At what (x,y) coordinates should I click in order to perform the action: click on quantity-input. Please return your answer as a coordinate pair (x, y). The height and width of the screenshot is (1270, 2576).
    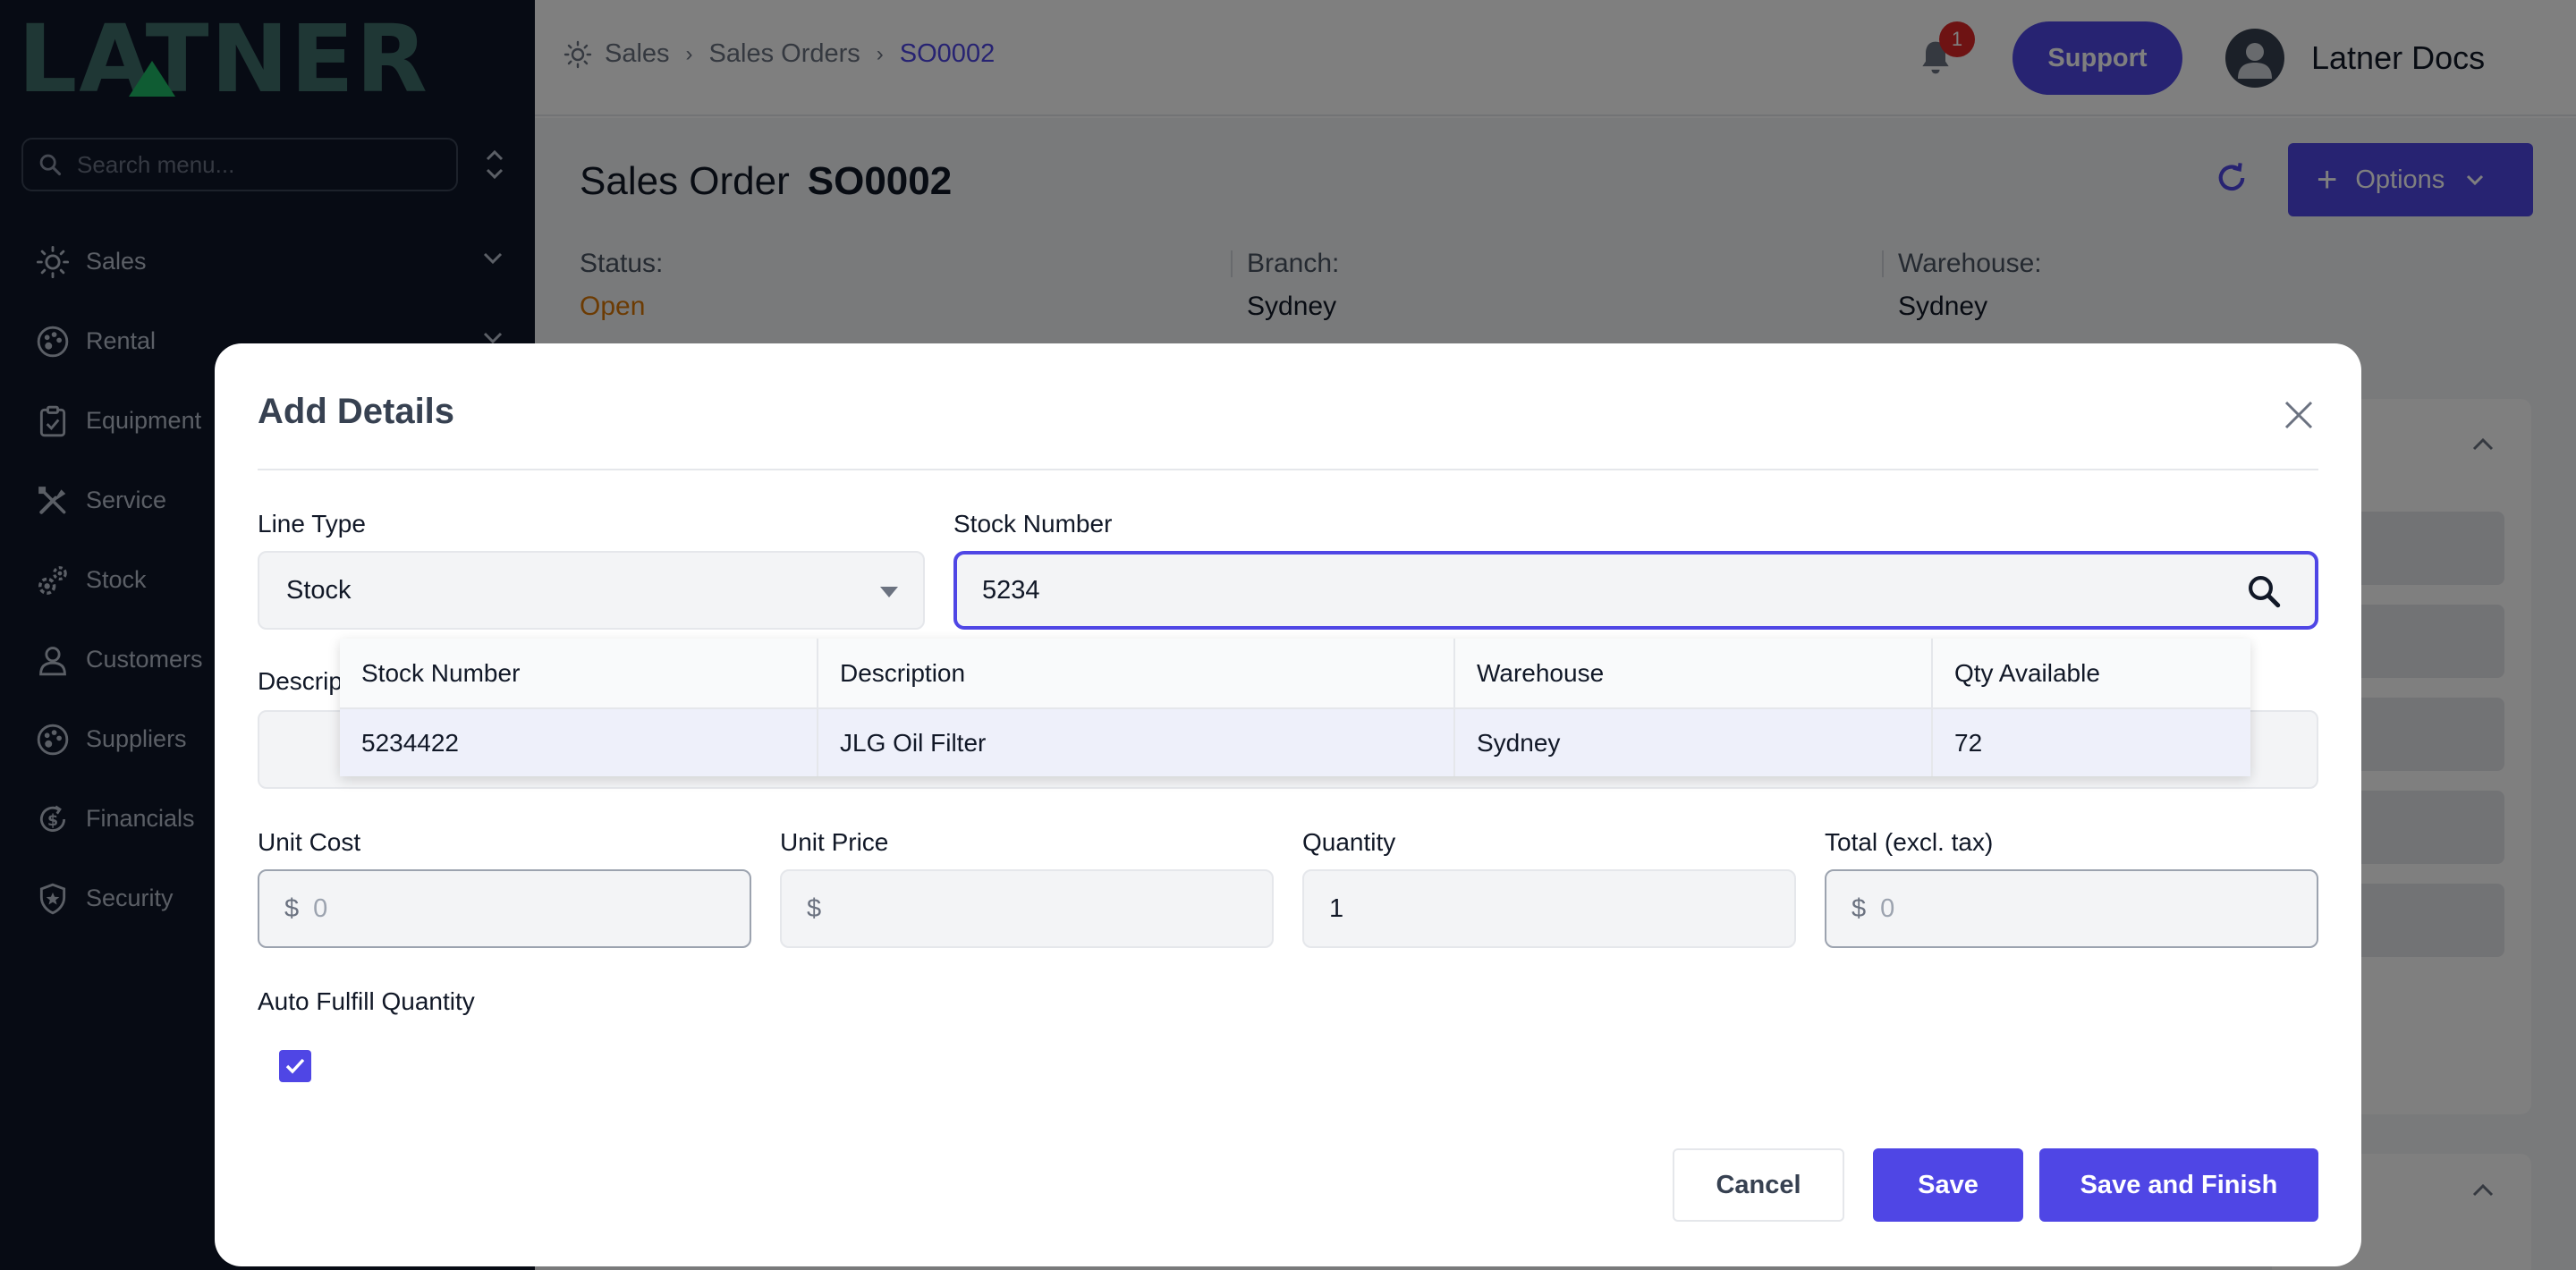
    Looking at the image, I should click on (1535, 909).